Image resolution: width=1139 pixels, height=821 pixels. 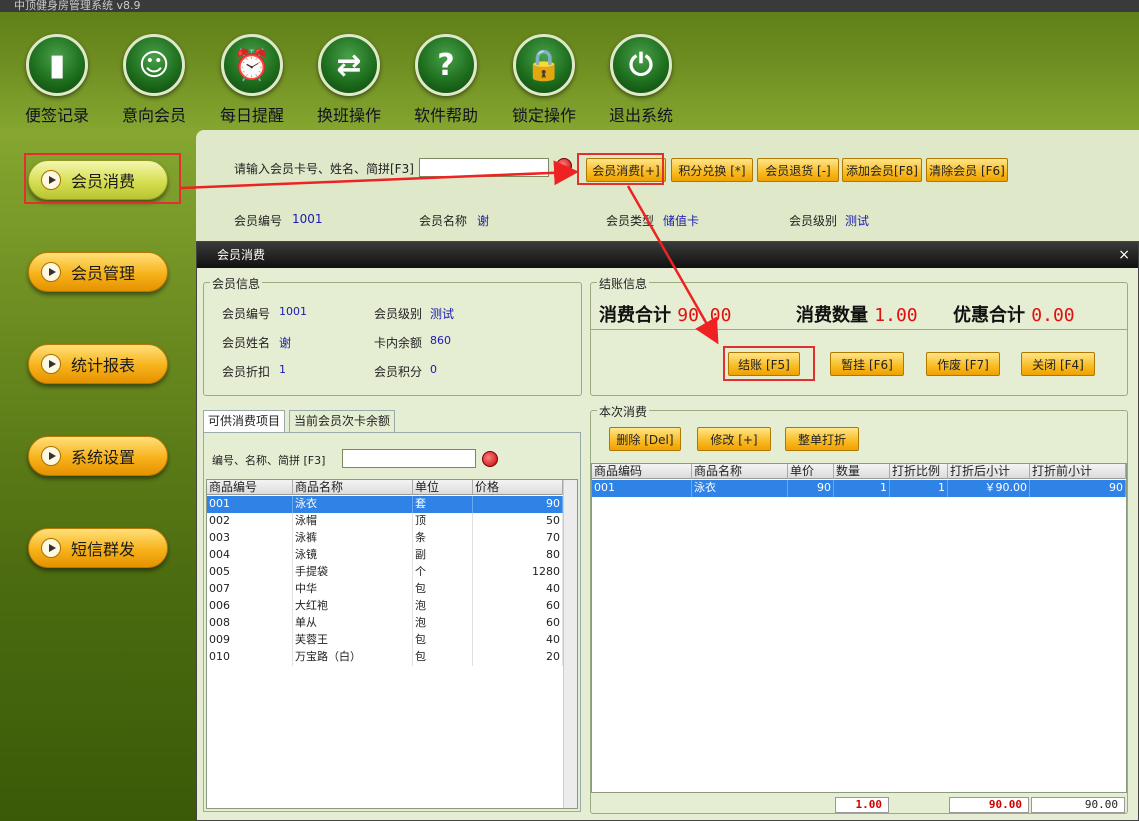 What do you see at coordinates (282, 369) in the screenshot?
I see `member-discount-value: 1` at bounding box center [282, 369].